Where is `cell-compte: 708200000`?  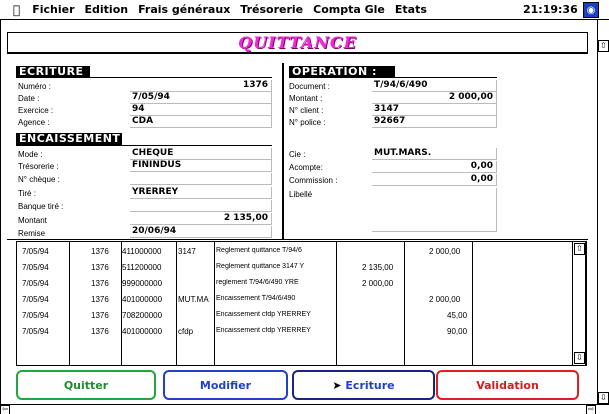 cell-compte: 708200000 is located at coordinates (142, 315).